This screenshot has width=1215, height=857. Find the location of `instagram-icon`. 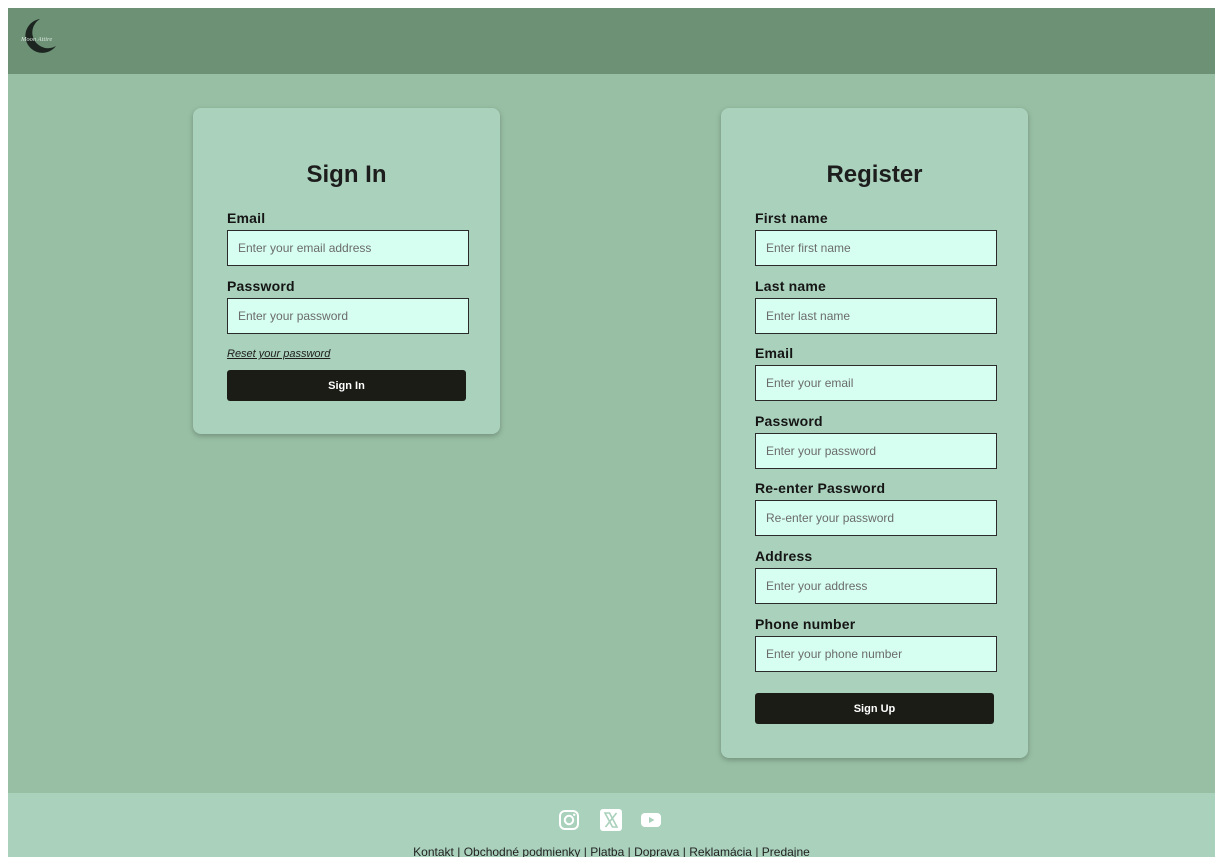

instagram-icon is located at coordinates (569, 820).